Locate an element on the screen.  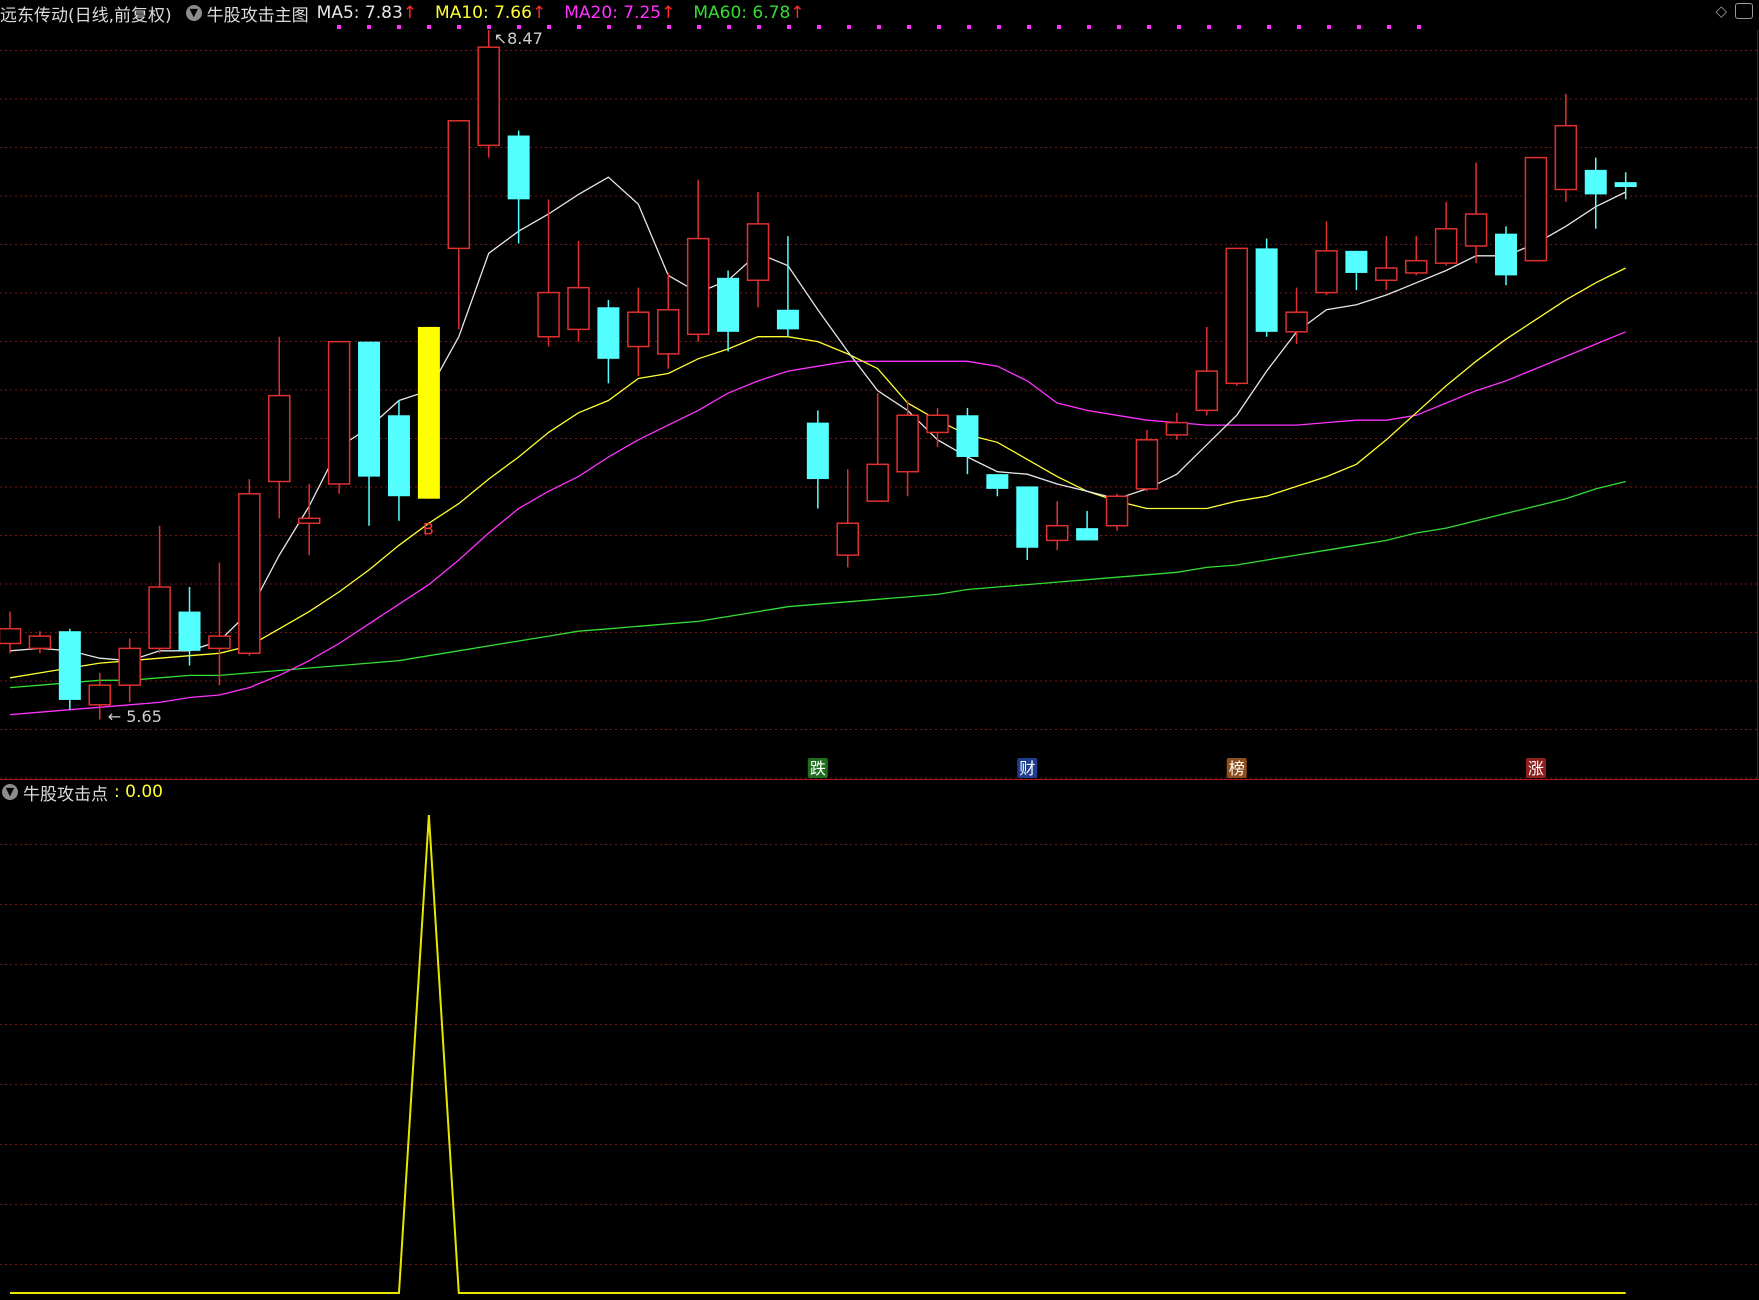
news-marker-label: 榜 is located at coordinates (1237, 768).